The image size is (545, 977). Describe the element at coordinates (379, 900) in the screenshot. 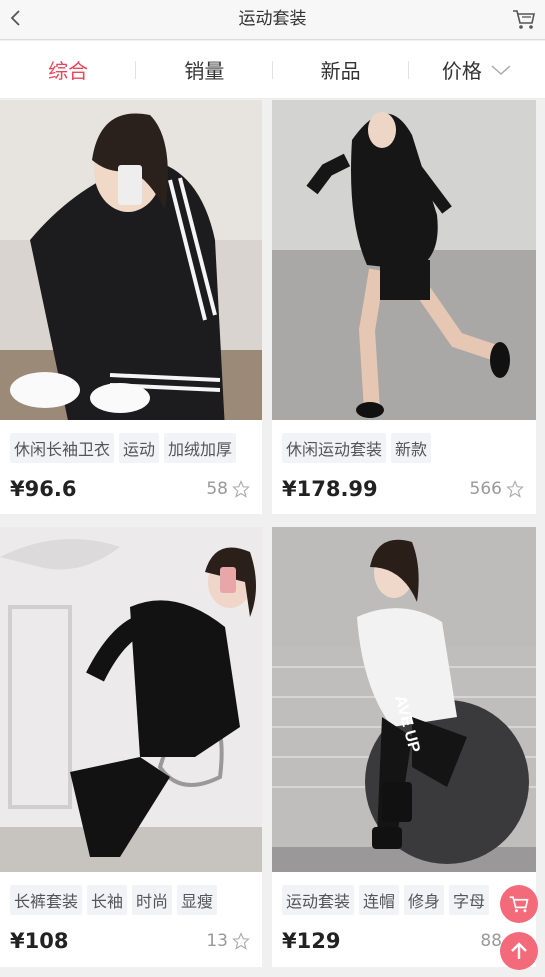

I see `tag: 连帽` at that location.